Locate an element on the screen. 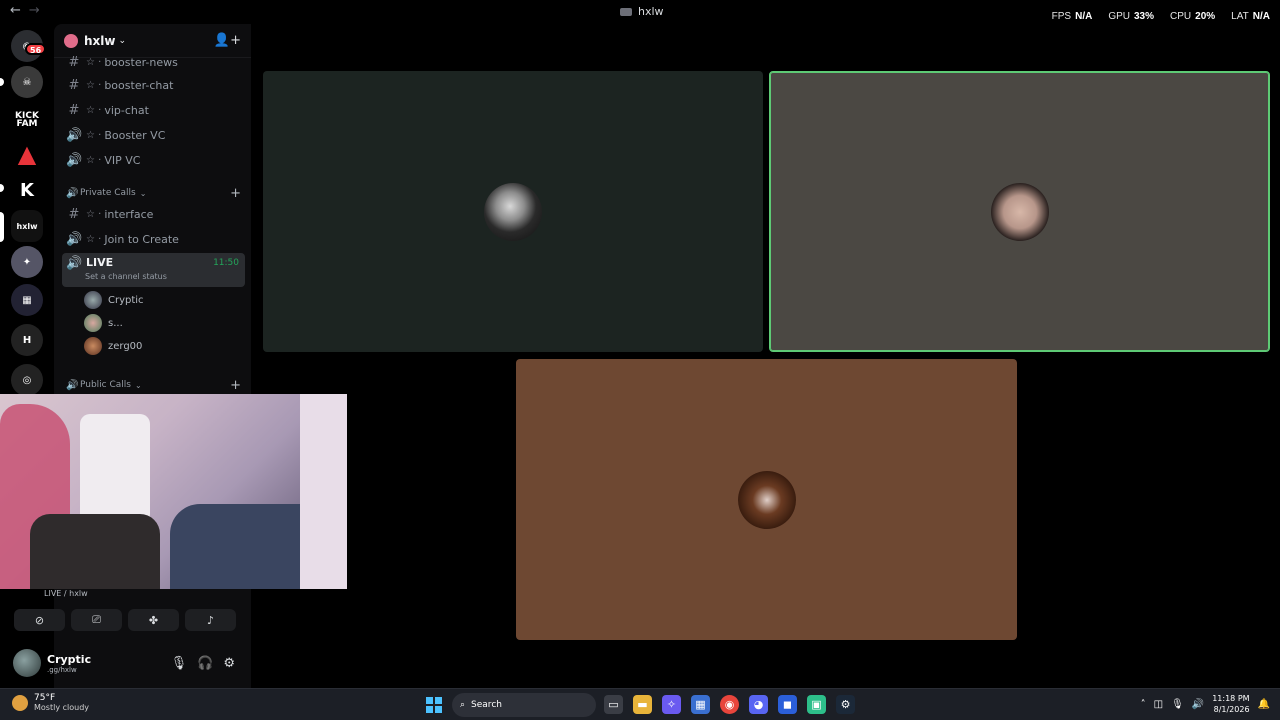 Image resolution: width=1280 pixels, height=720 pixels. discord-icon: ◕ is located at coordinates (758, 704).